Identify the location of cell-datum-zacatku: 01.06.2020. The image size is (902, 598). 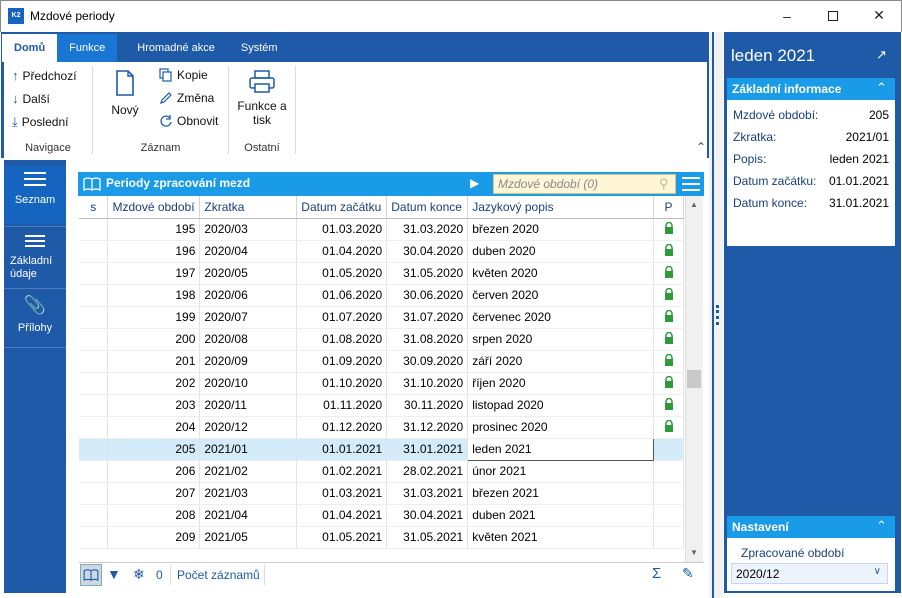
(342, 295).